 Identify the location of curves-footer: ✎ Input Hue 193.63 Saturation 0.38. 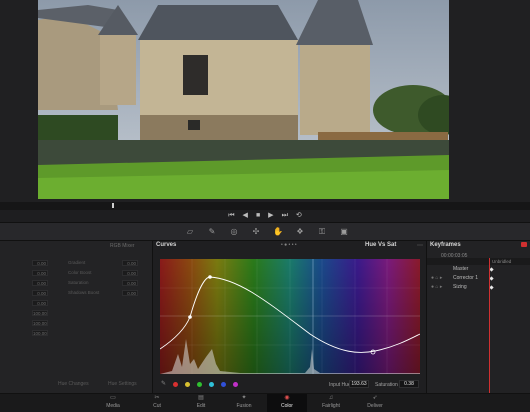
(290, 385).